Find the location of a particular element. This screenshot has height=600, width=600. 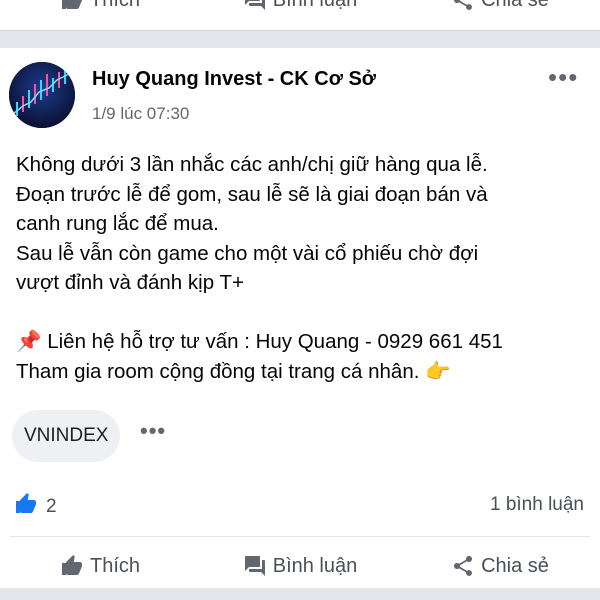

previous-post-action-bar: Thích Bình luận Chia sẻ is located at coordinates (300, 11).